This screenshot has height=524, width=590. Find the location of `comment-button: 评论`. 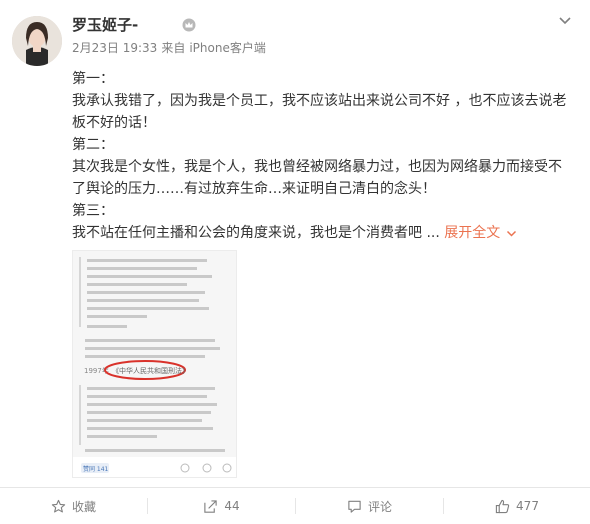

comment-button: 评论 is located at coordinates (369, 506).